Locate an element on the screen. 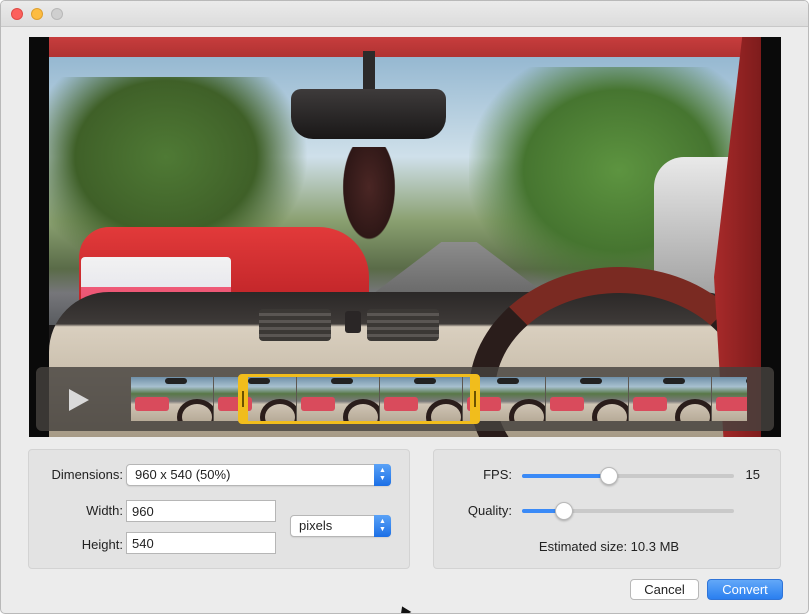  width-label: Width: is located at coordinates (104, 510).